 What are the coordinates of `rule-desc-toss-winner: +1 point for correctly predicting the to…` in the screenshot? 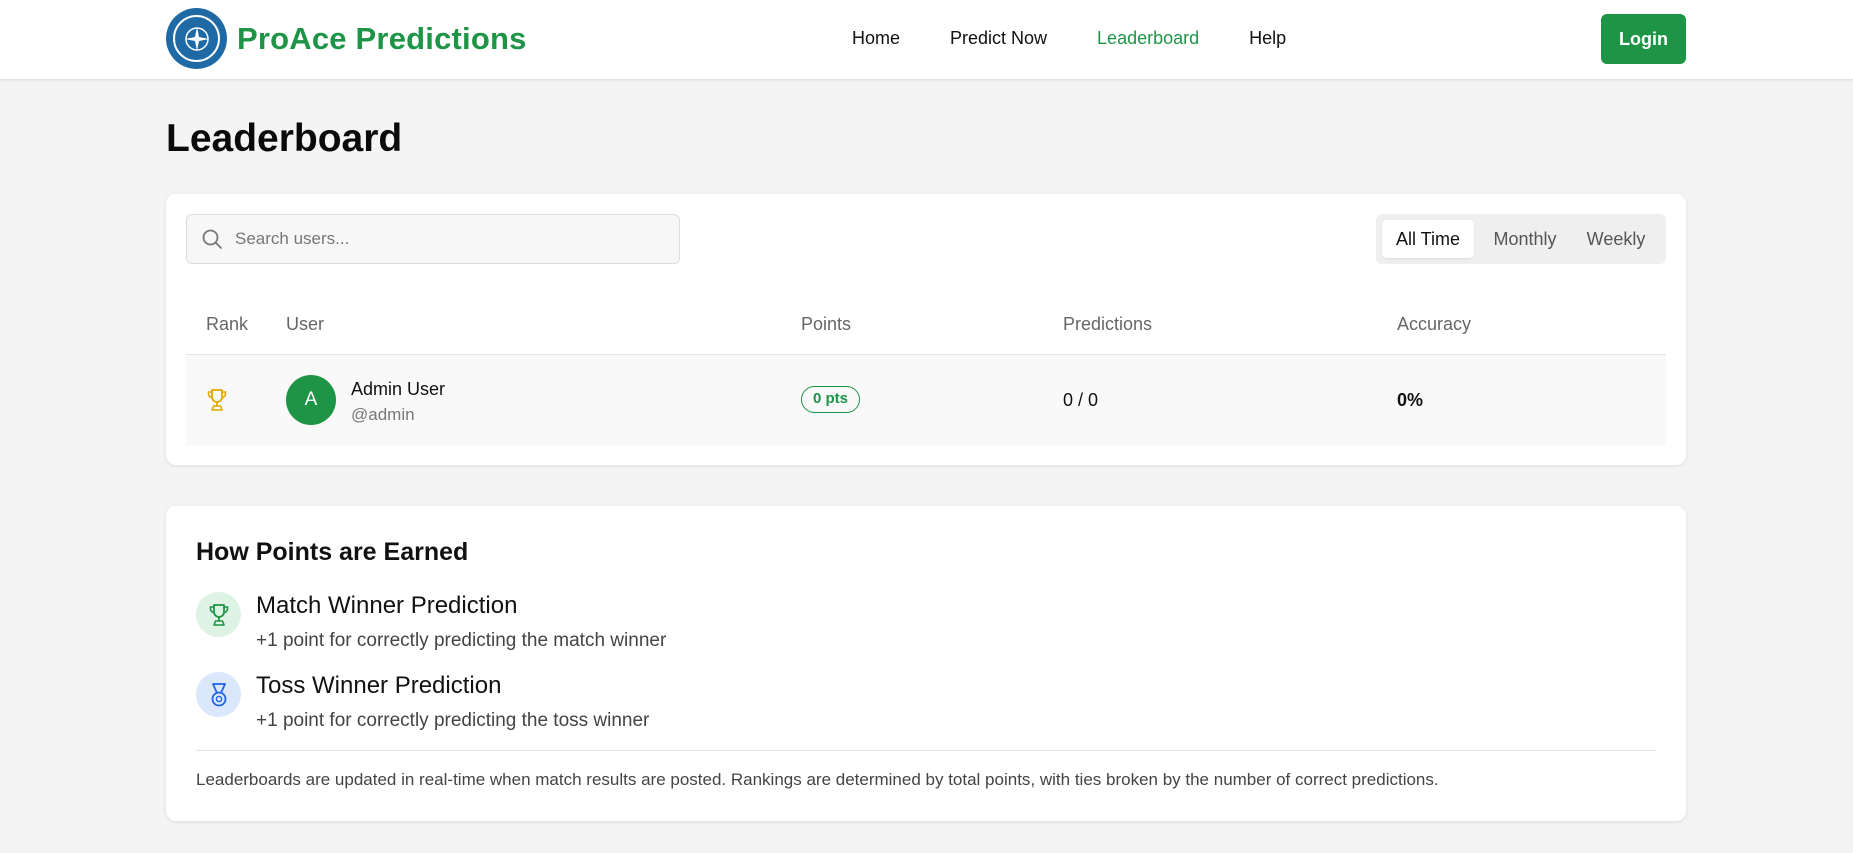 It's located at (453, 720).